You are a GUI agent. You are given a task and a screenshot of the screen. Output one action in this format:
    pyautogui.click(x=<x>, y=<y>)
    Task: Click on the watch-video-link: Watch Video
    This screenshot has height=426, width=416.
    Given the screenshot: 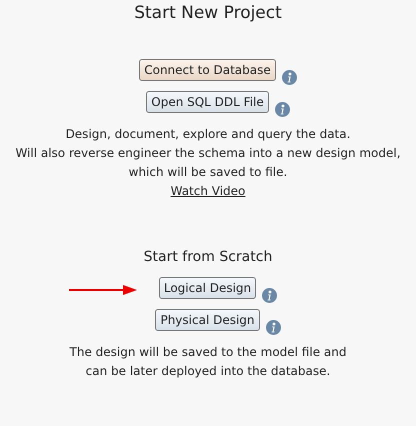 What is the action you would take?
    pyautogui.click(x=208, y=191)
    